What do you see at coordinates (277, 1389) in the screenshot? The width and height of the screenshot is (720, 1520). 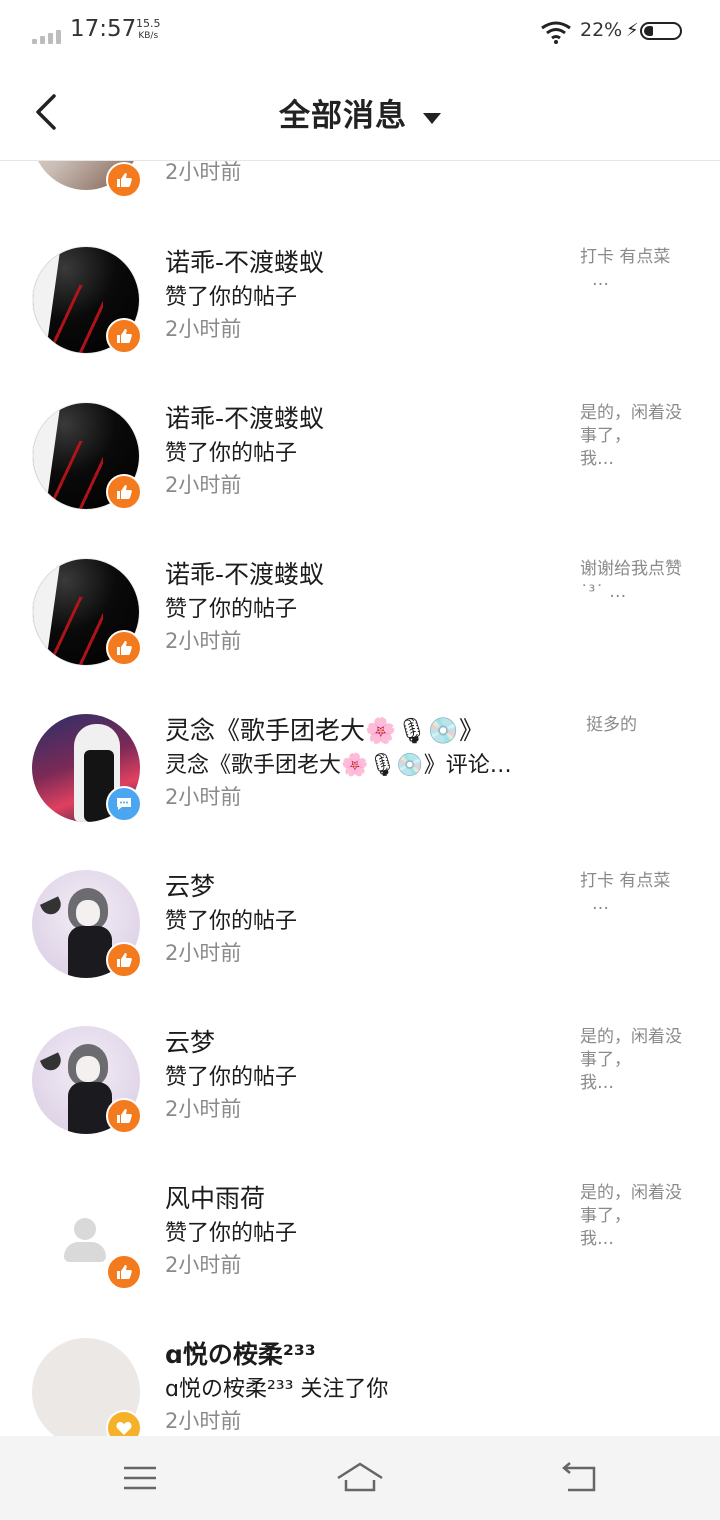 I see `message-action: ɑ悦の桉柔²³³ 关注了你` at bounding box center [277, 1389].